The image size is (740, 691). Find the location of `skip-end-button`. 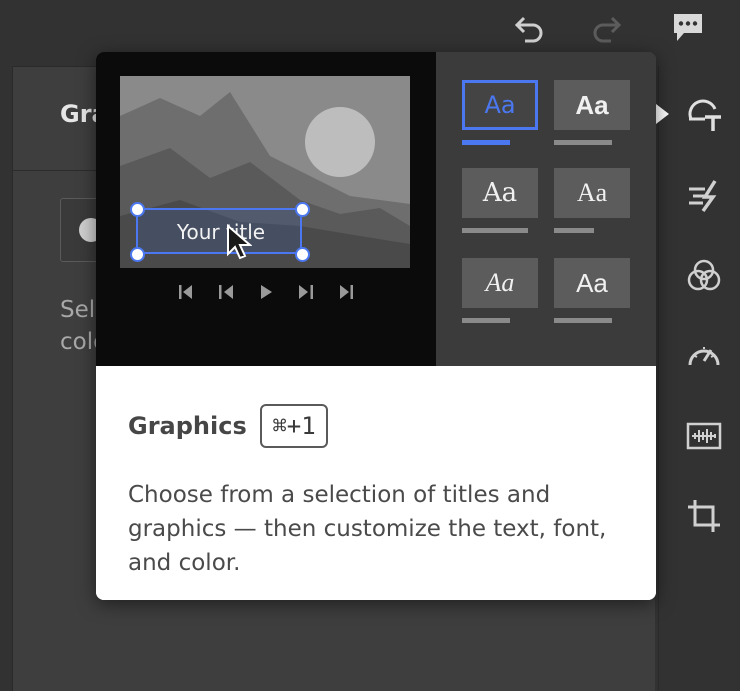

skip-end-button is located at coordinates (346, 292).